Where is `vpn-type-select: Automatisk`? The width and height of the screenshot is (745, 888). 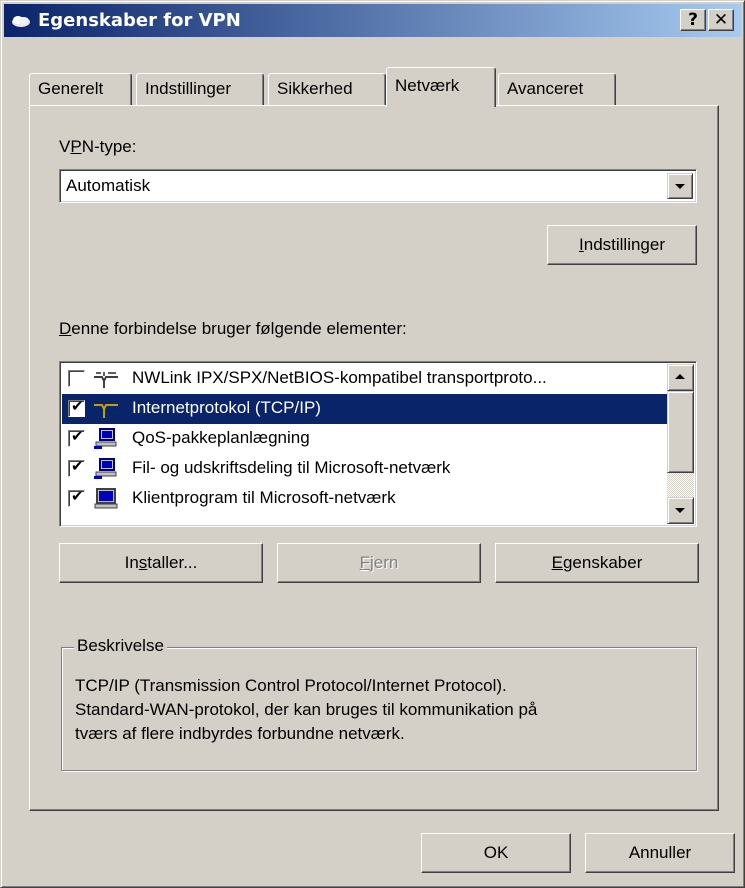 vpn-type-select: Automatisk is located at coordinates (378, 186).